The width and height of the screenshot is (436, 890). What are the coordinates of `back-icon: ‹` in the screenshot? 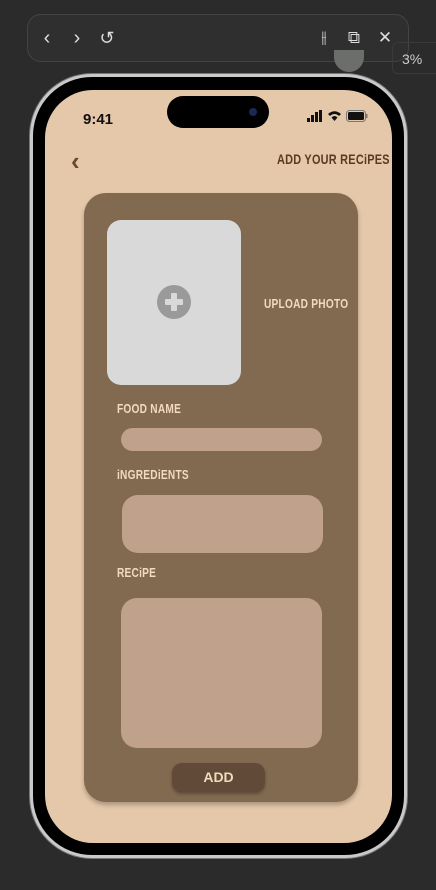 It's located at (47, 38).